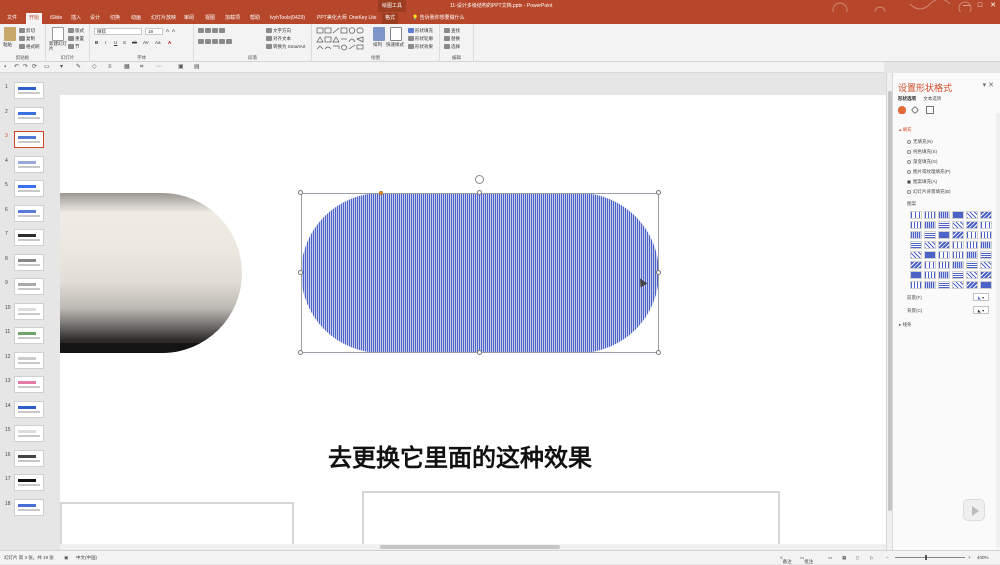 The height and width of the screenshot is (565, 1000). What do you see at coordinates (169, 42) in the screenshot?
I see `font-color-button: A` at bounding box center [169, 42].